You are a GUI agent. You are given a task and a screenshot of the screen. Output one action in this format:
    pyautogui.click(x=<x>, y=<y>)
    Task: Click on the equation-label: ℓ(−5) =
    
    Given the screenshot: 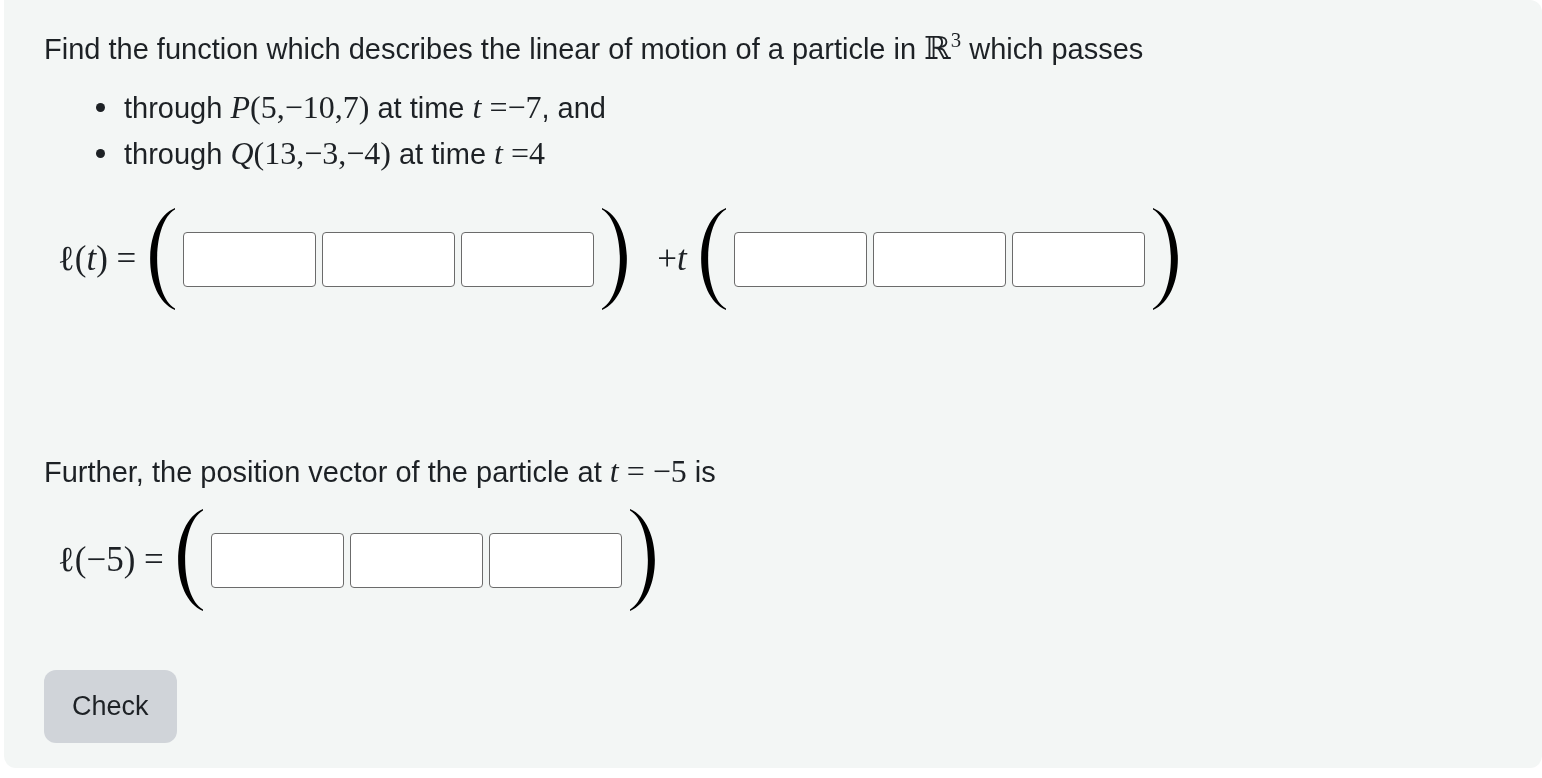 What is the action you would take?
    pyautogui.click(x=111, y=560)
    